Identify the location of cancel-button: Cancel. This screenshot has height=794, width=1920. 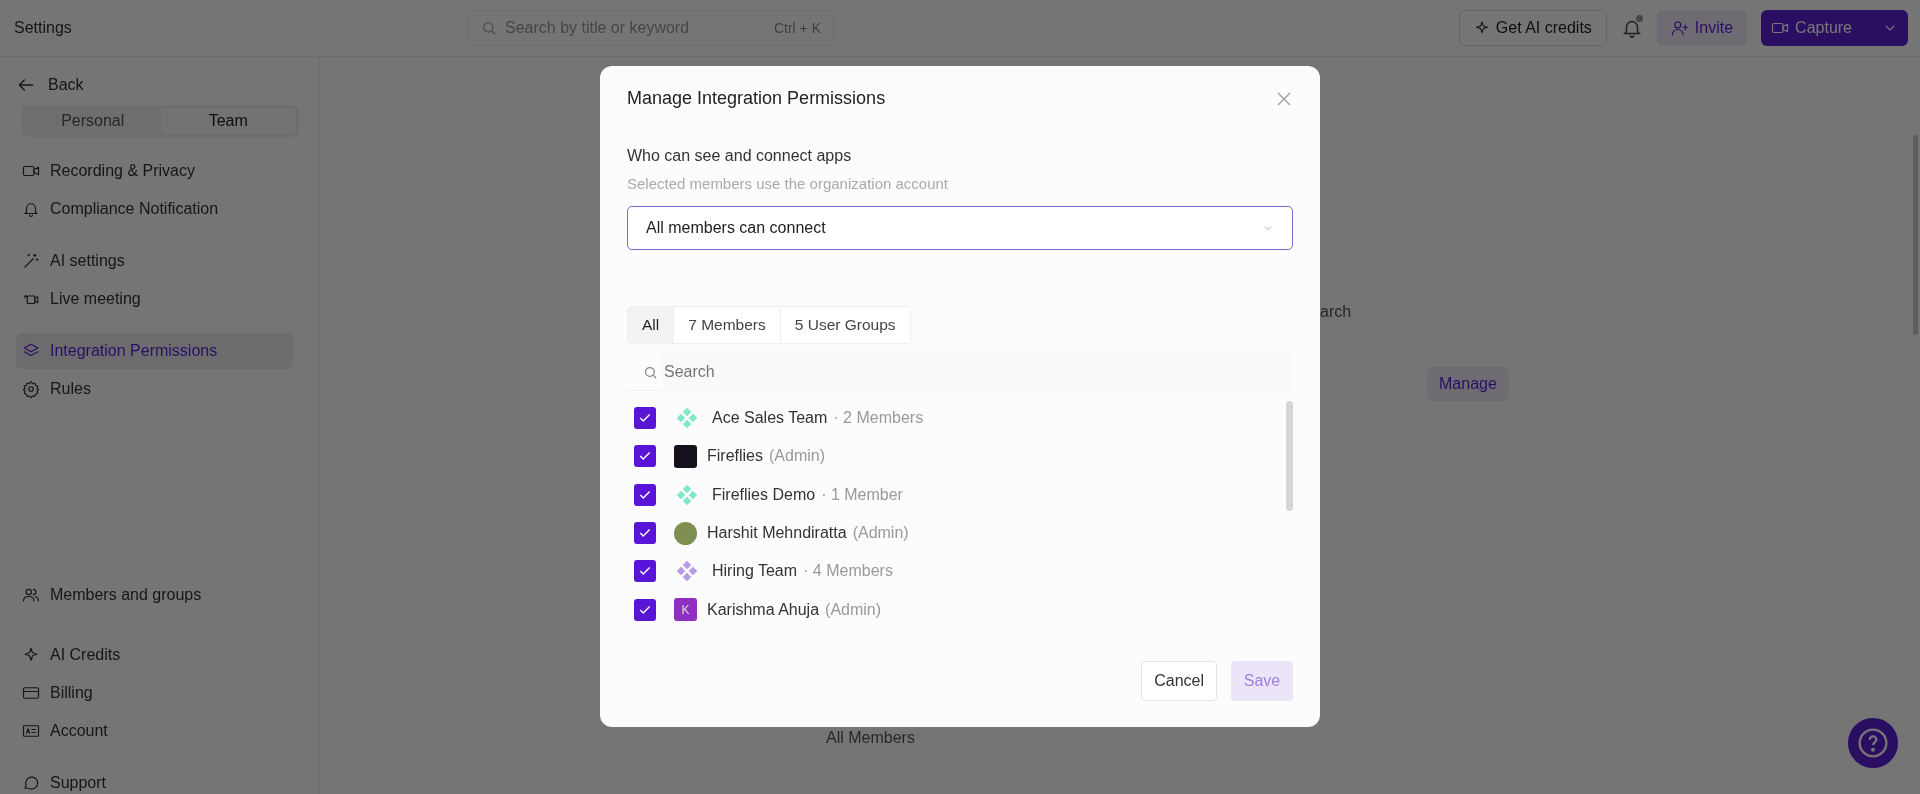
(1179, 681).